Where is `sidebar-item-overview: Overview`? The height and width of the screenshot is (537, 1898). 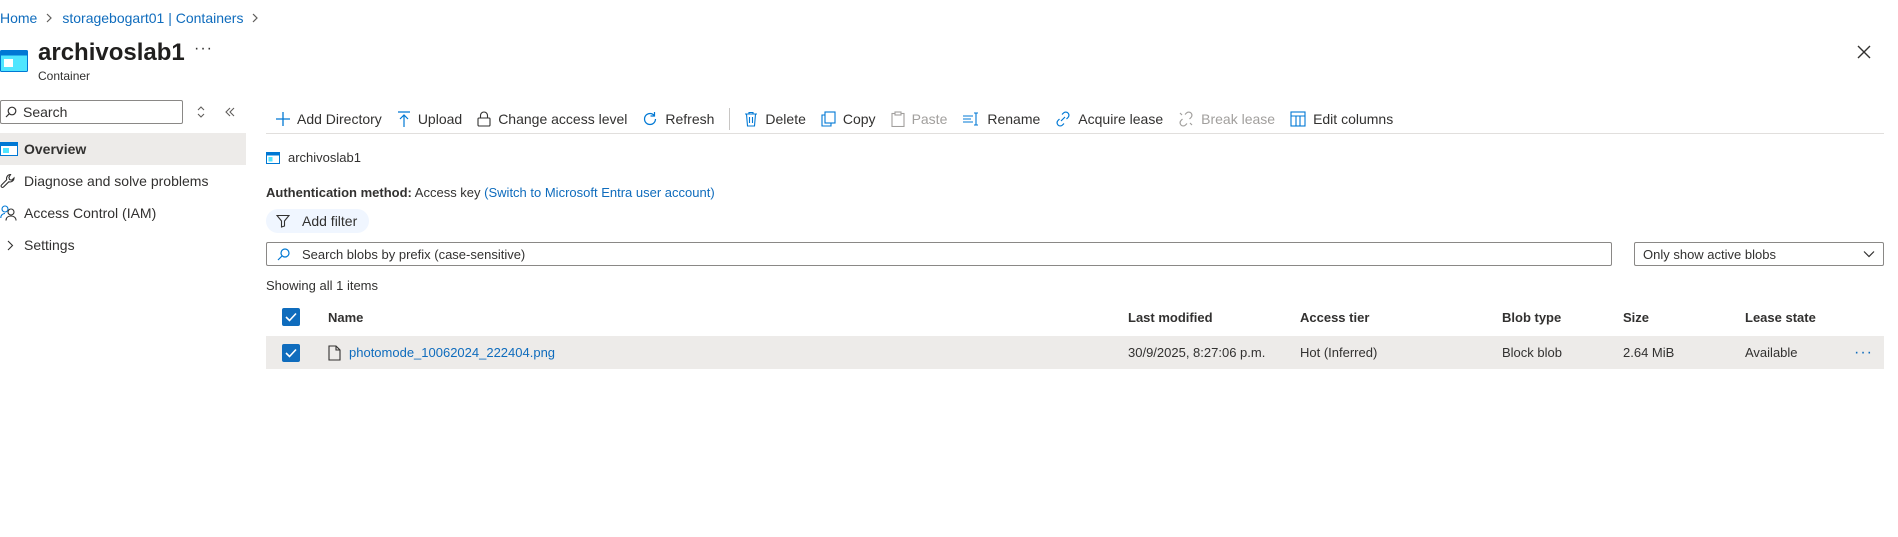 sidebar-item-overview: Overview is located at coordinates (123, 149).